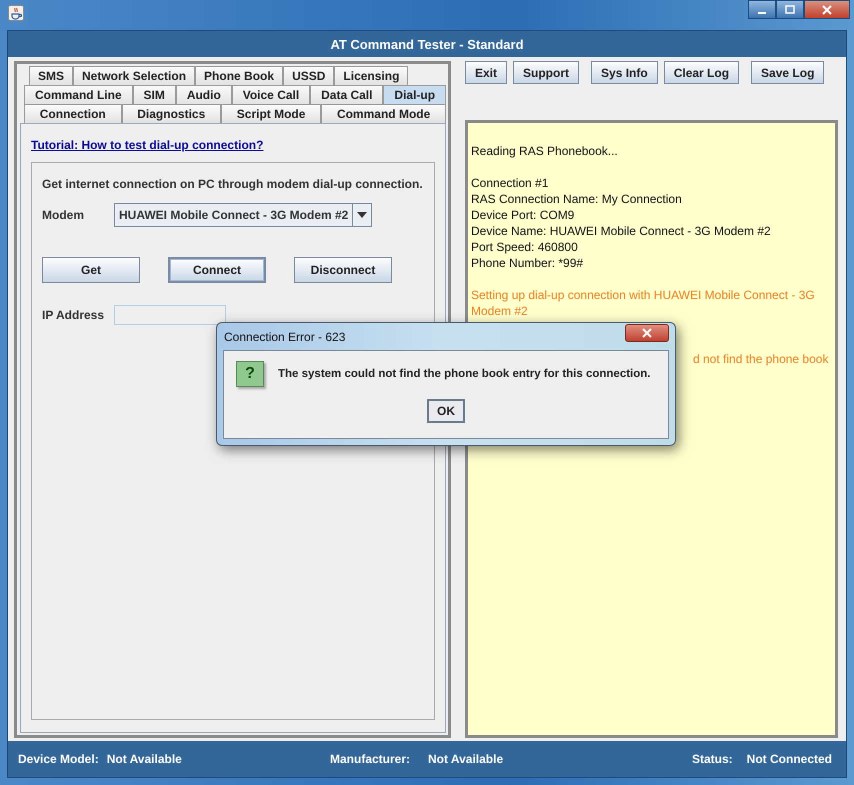 The width and height of the screenshot is (854, 785). What do you see at coordinates (285, 337) in the screenshot?
I see `dialog-title: Connection Error - 623` at bounding box center [285, 337].